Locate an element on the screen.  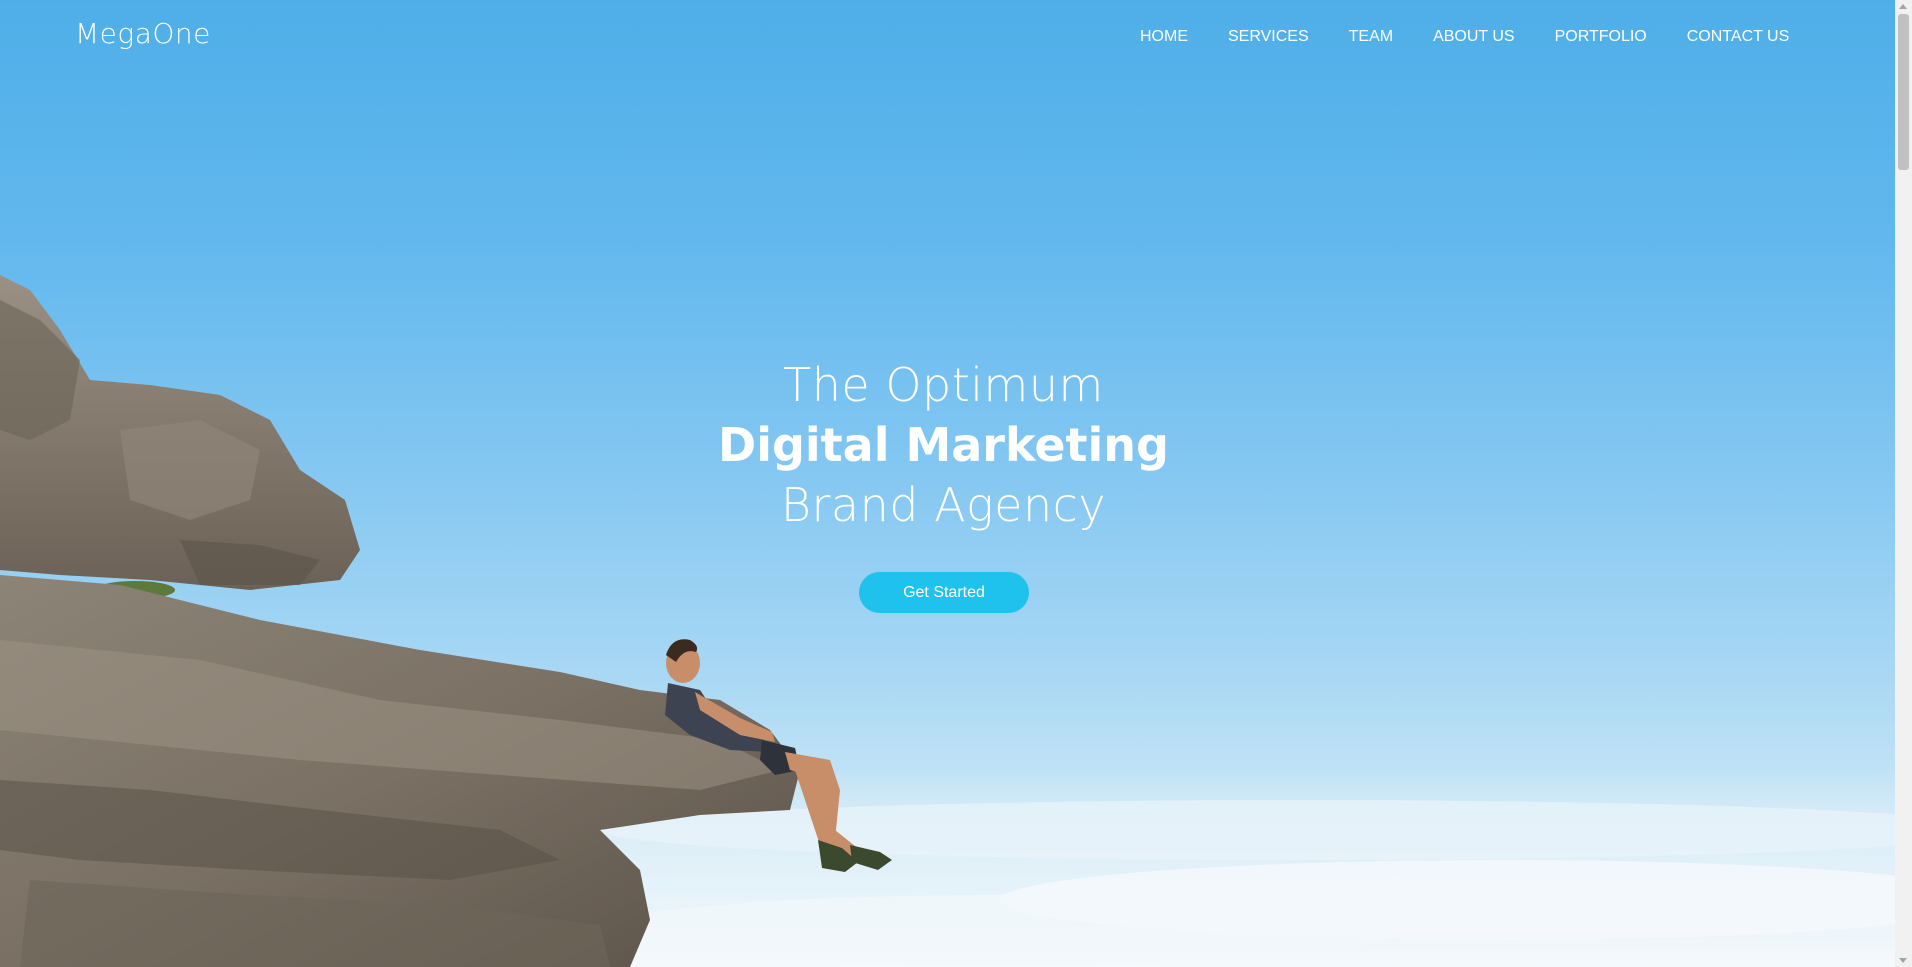
nav-item-about-us: ABOUT US is located at coordinates (1474, 37).